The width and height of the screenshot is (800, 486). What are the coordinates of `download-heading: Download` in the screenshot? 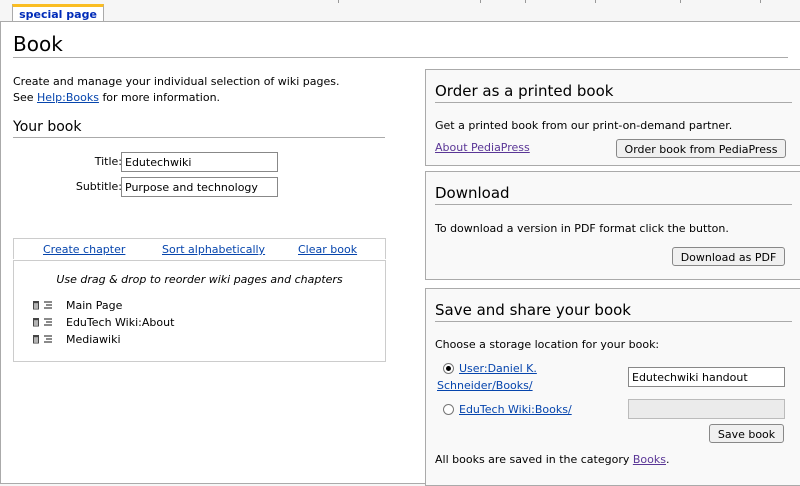 It's located at (613, 194).